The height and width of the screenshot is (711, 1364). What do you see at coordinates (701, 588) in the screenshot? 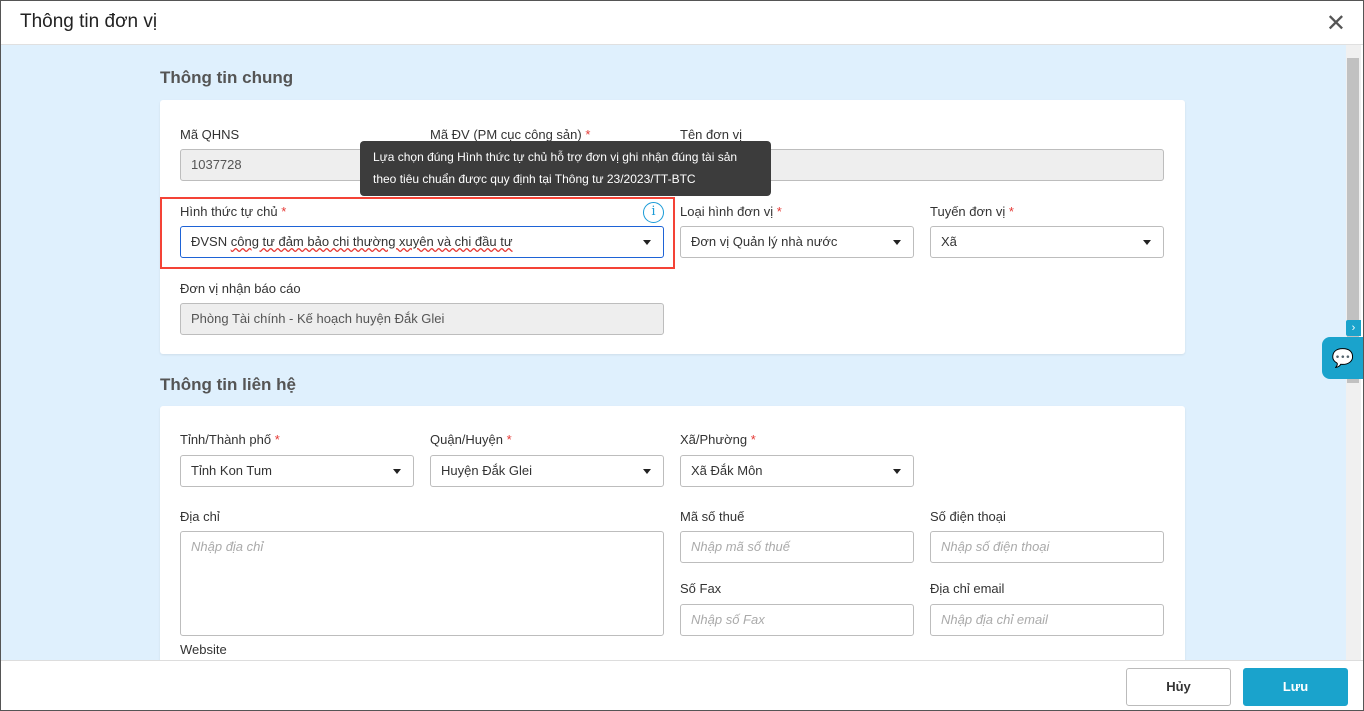
I see `fax-label: Số Fax` at bounding box center [701, 588].